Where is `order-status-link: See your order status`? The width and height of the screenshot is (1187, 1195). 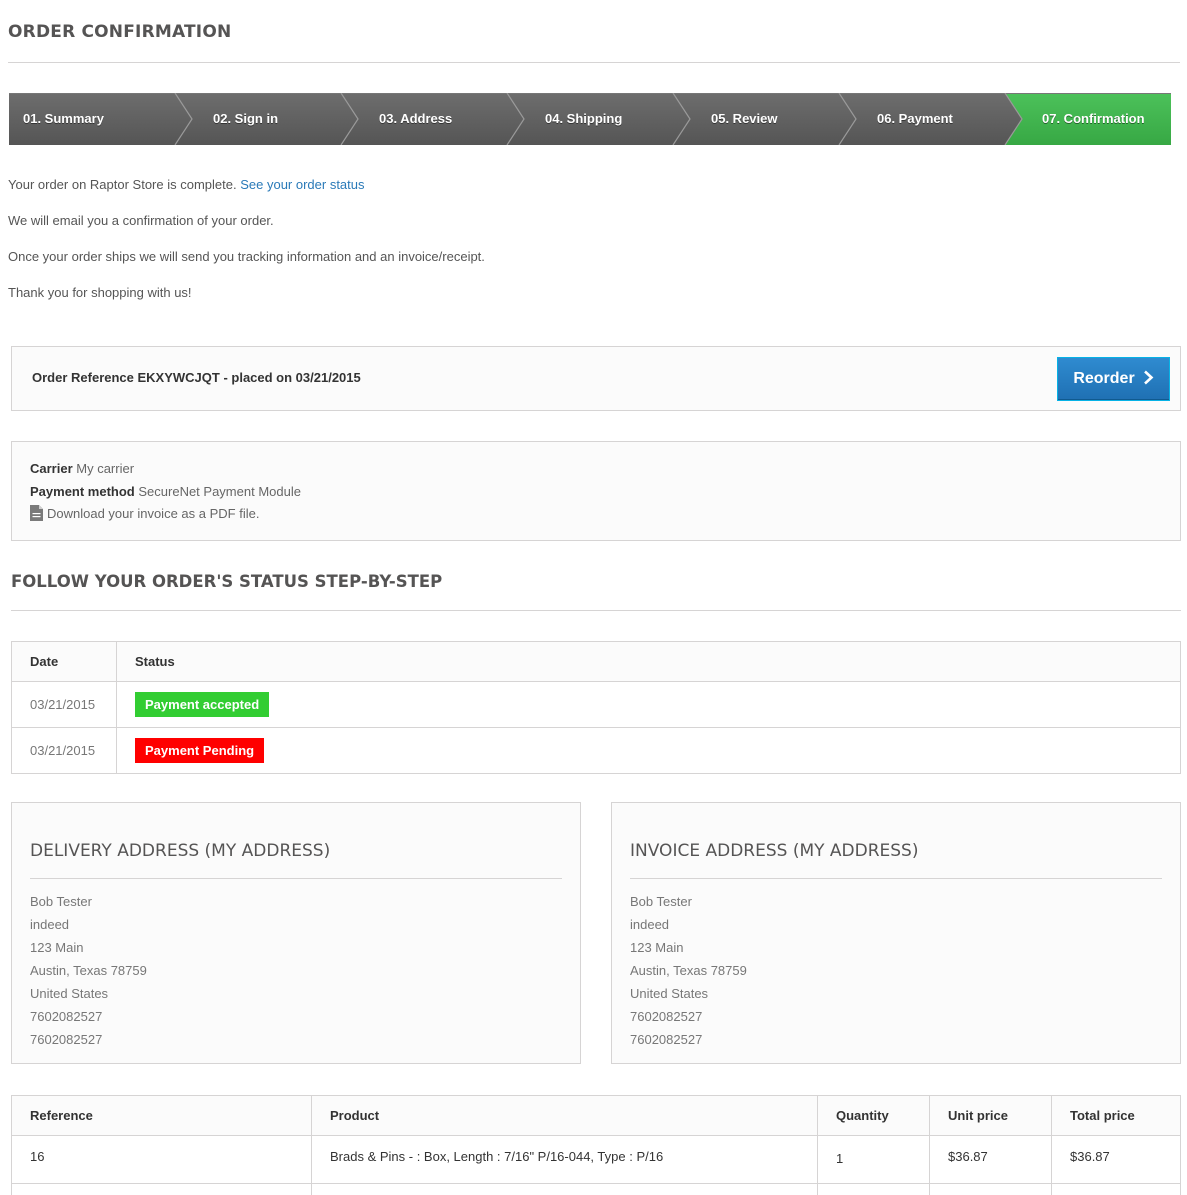
order-status-link: See your order status is located at coordinates (302, 184).